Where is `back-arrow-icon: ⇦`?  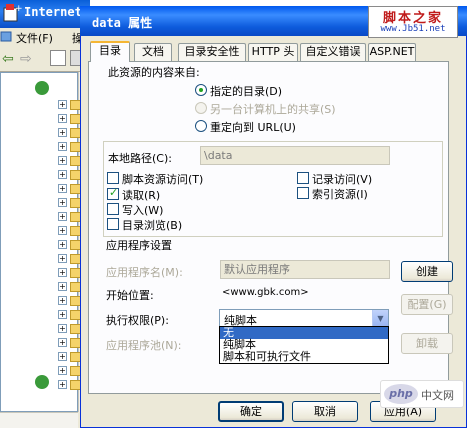 back-arrow-icon: ⇦ is located at coordinates (8, 59).